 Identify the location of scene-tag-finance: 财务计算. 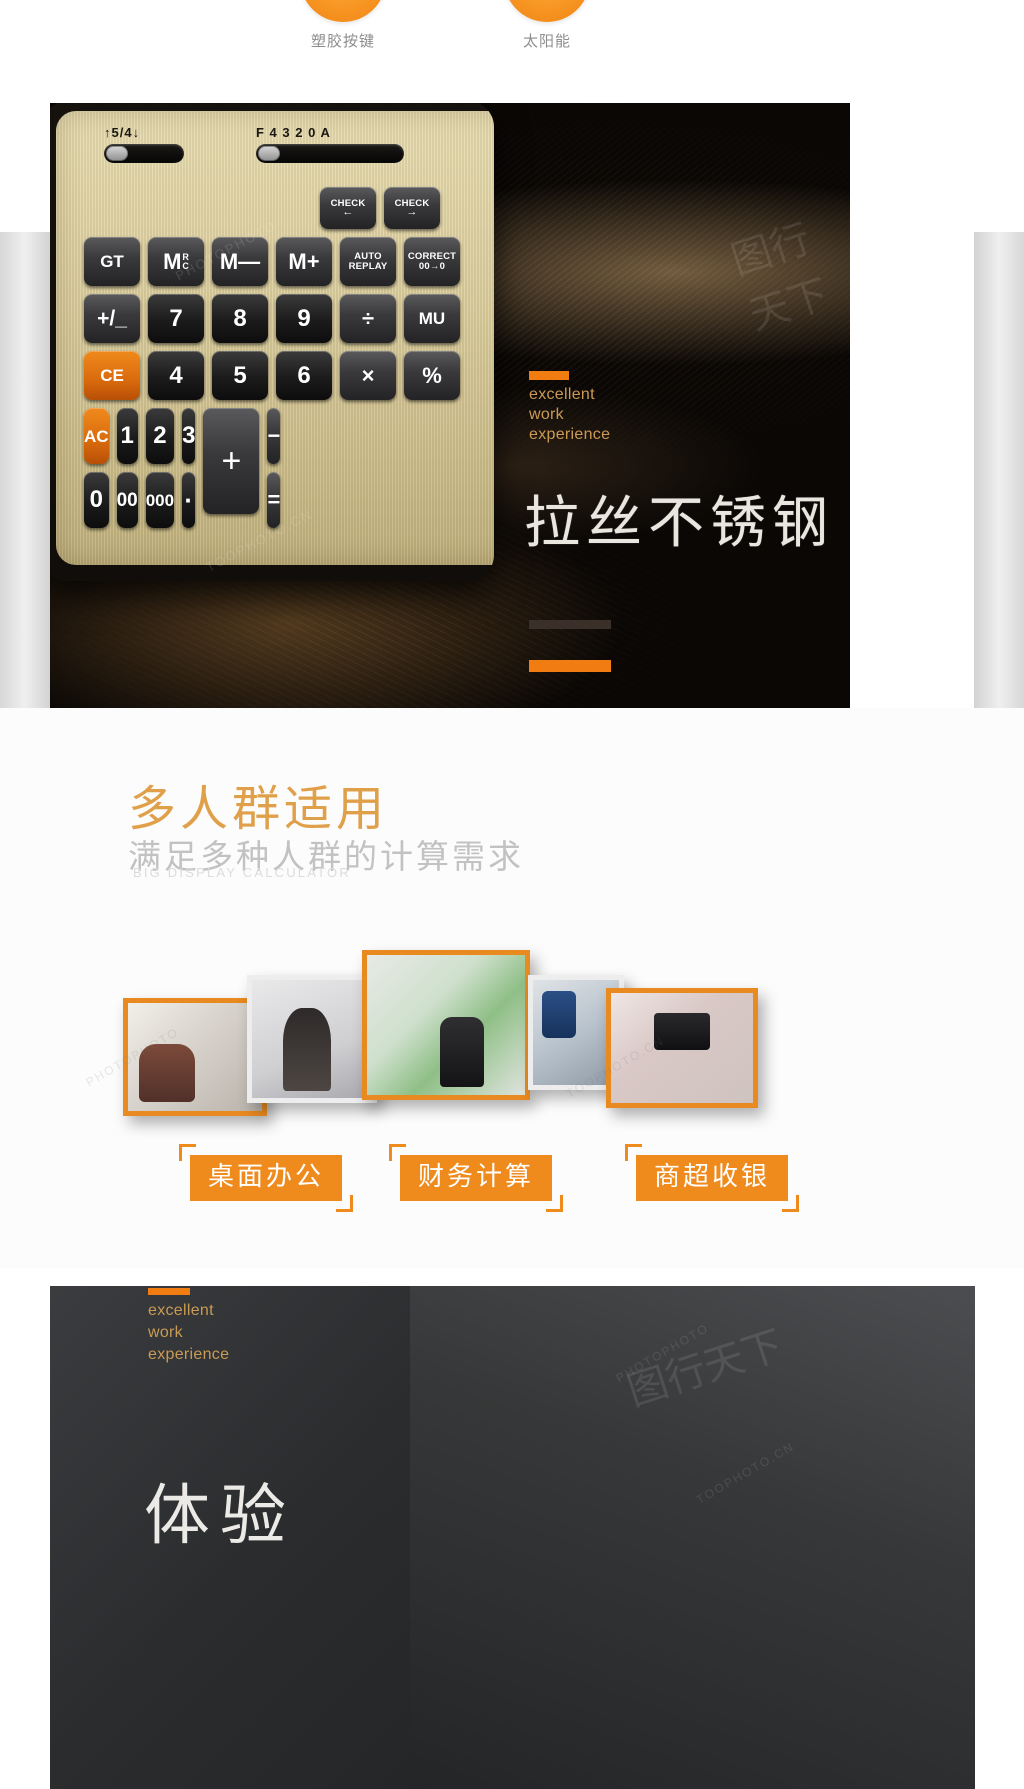
(476, 1178).